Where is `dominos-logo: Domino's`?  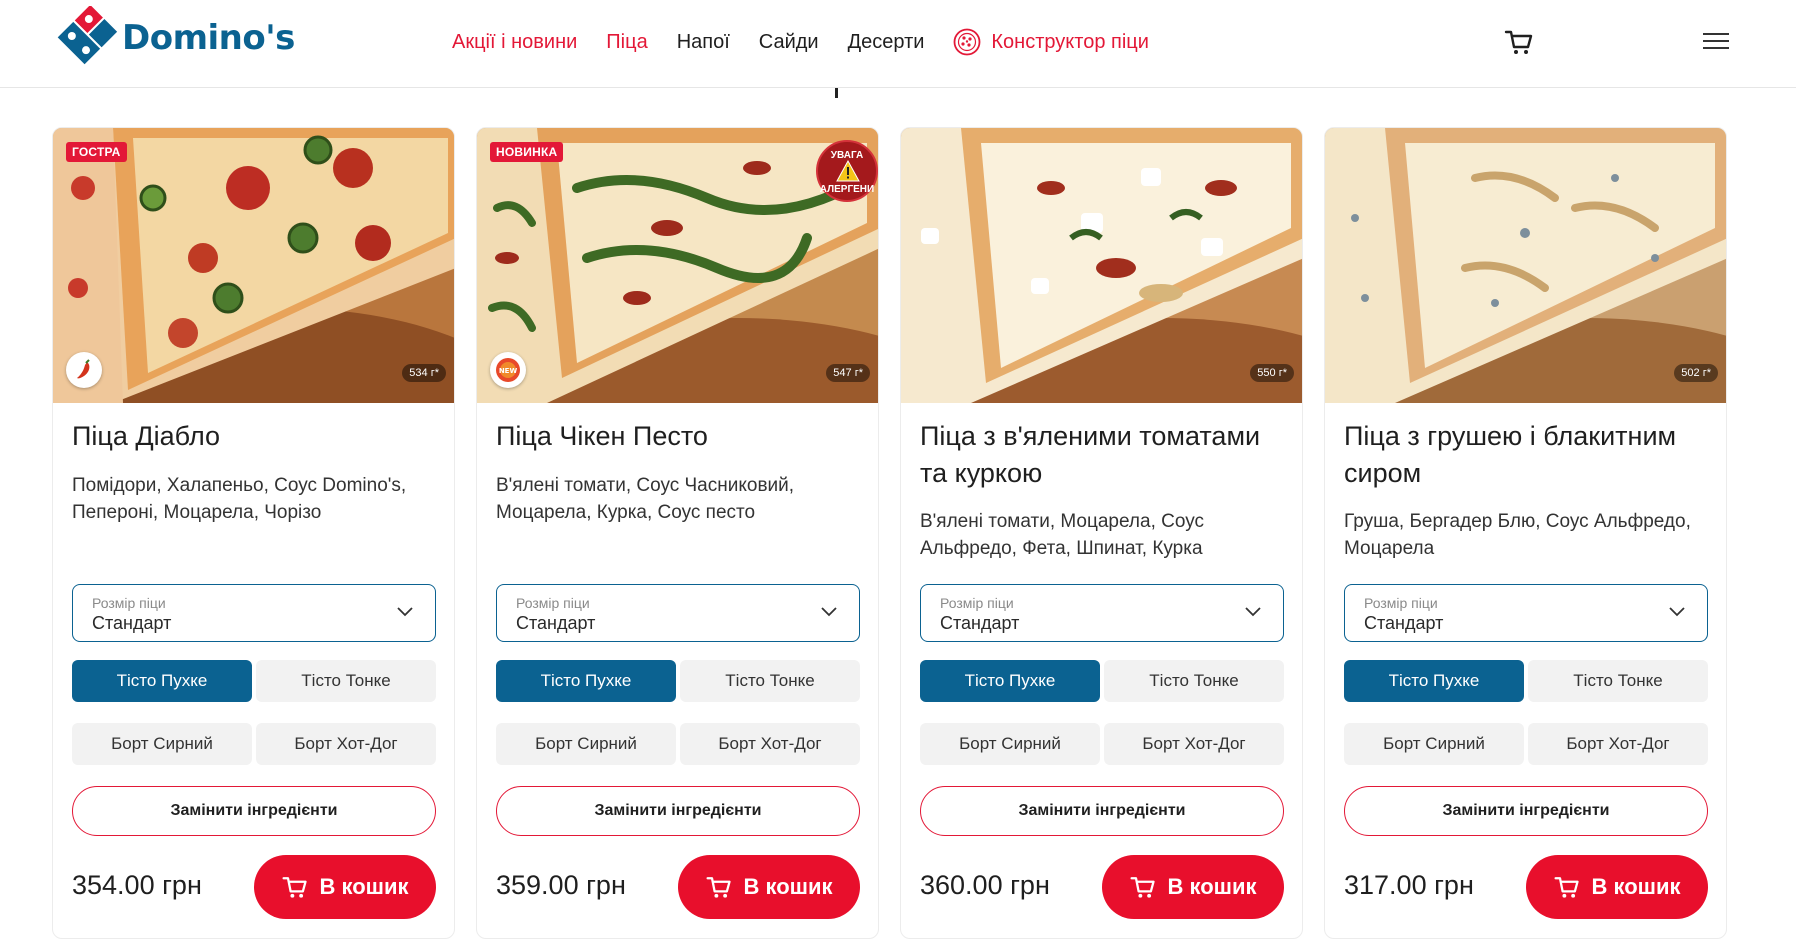
dominos-logo: Domino's is located at coordinates (173, 36).